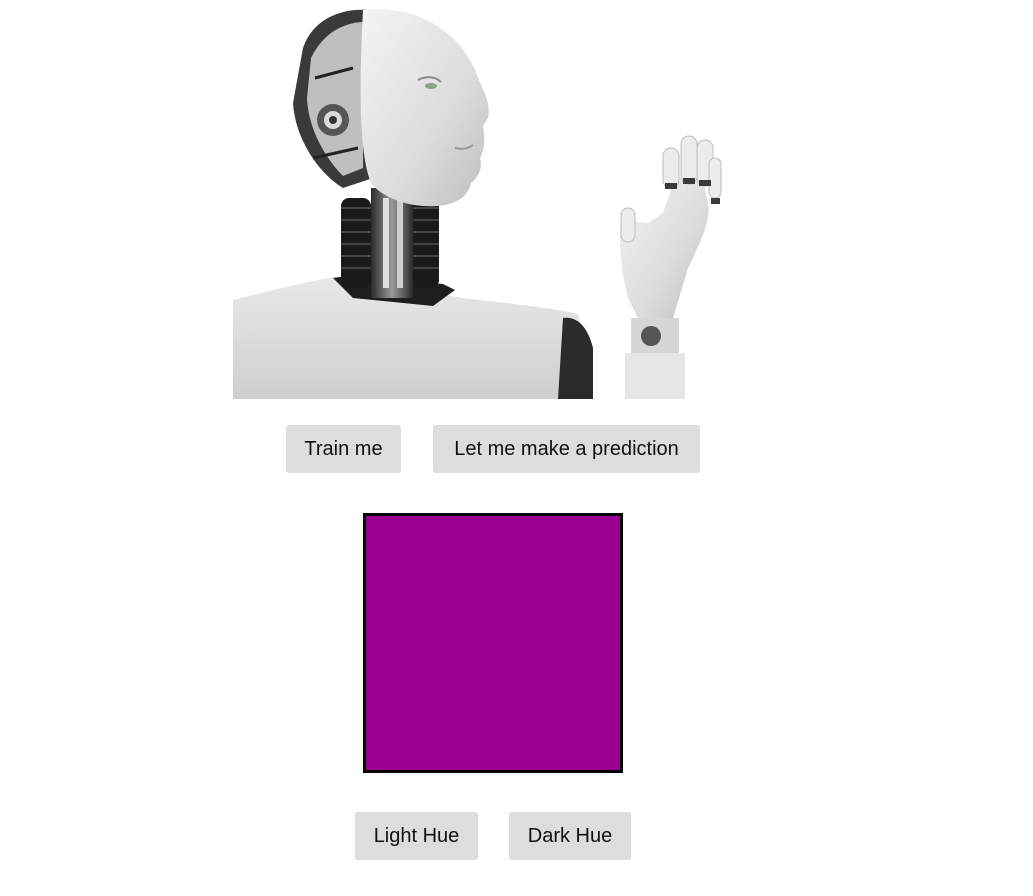 Image resolution: width=1033 pixels, height=896 pixels. Describe the element at coordinates (416, 836) in the screenshot. I see `light-hue-button: Light Hue` at that location.